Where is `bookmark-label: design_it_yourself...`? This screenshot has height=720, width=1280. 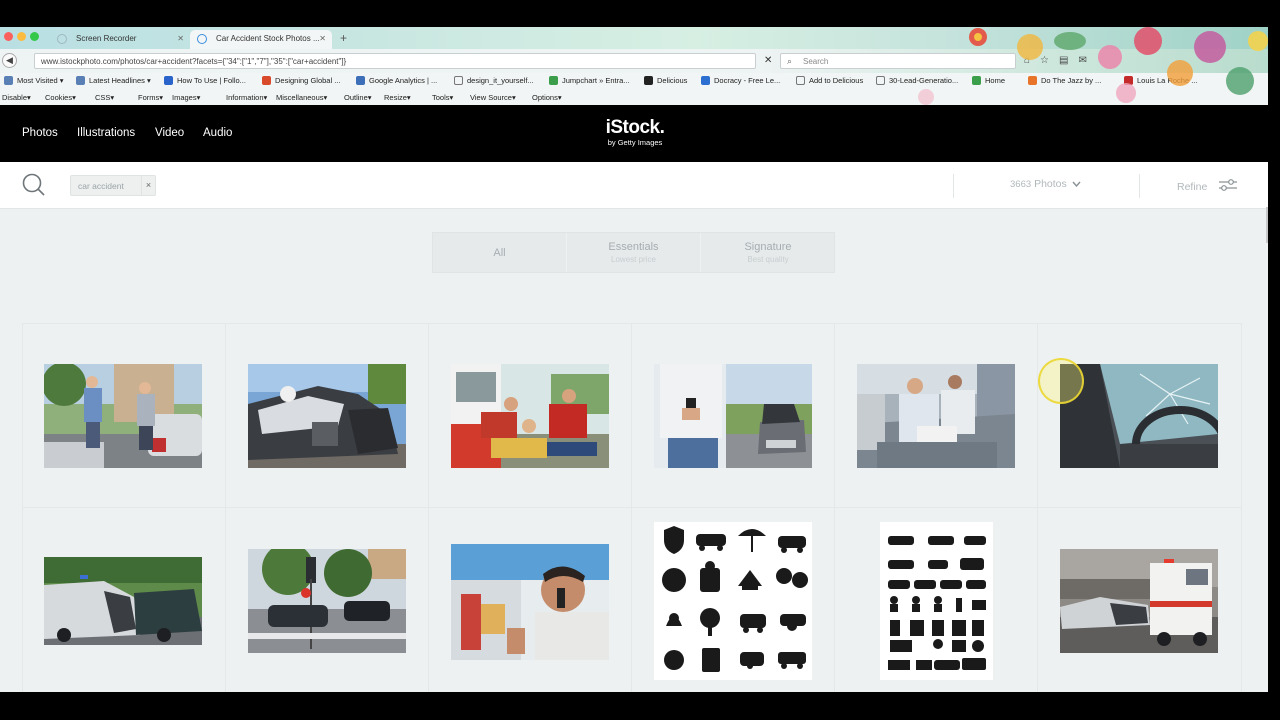
bookmark-label: design_it_yourself... is located at coordinates (500, 80).